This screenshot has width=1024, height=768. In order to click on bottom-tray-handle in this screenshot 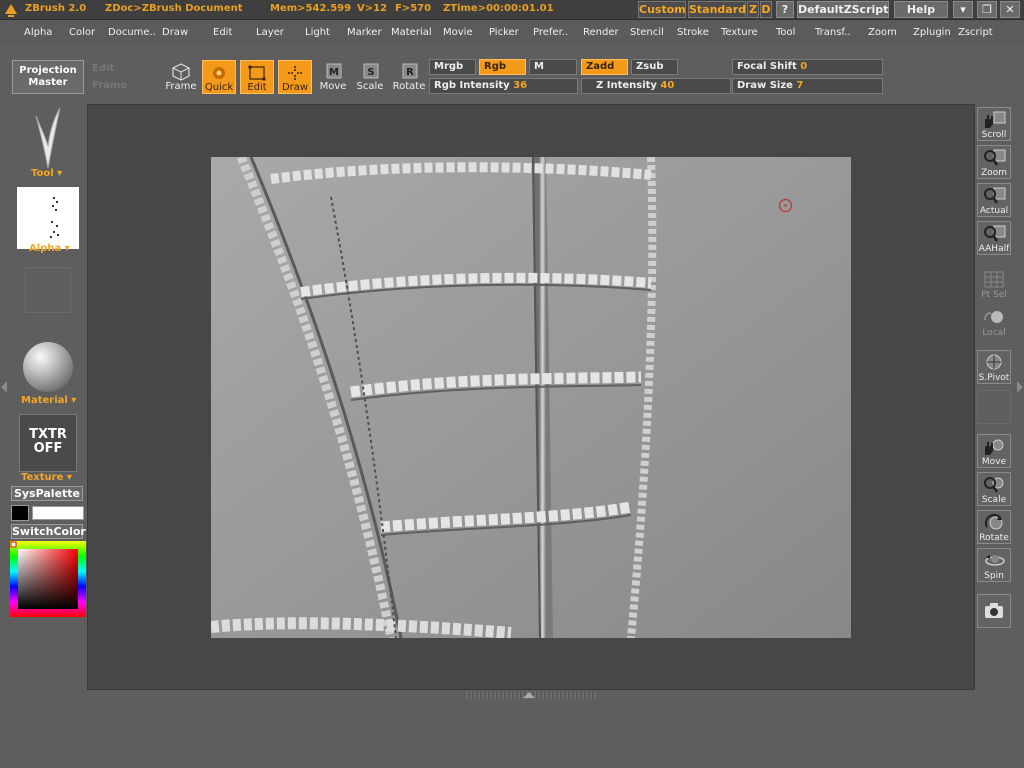, I will do `click(531, 695)`.